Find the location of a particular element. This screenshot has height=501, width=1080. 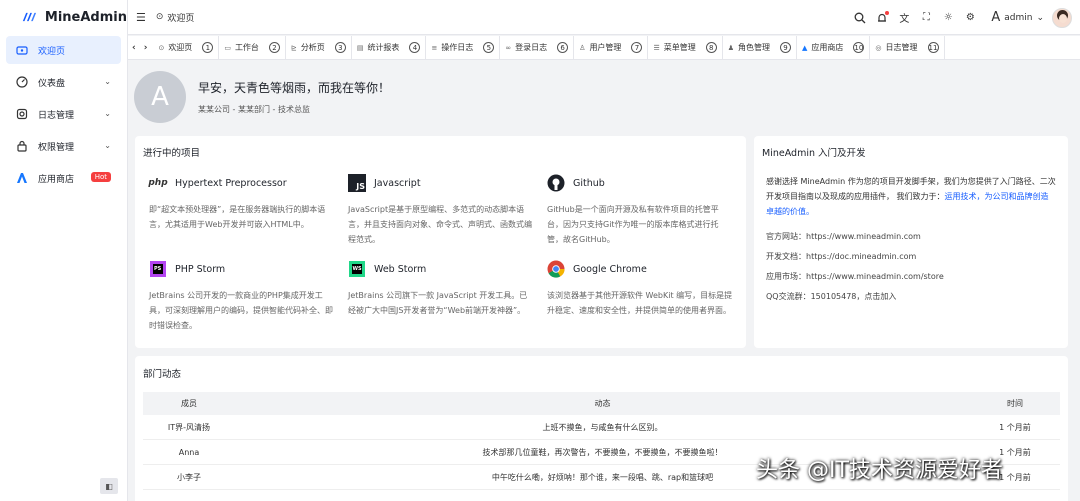

tab-workbench: ▭ 工作台 2 is located at coordinates (252, 47).